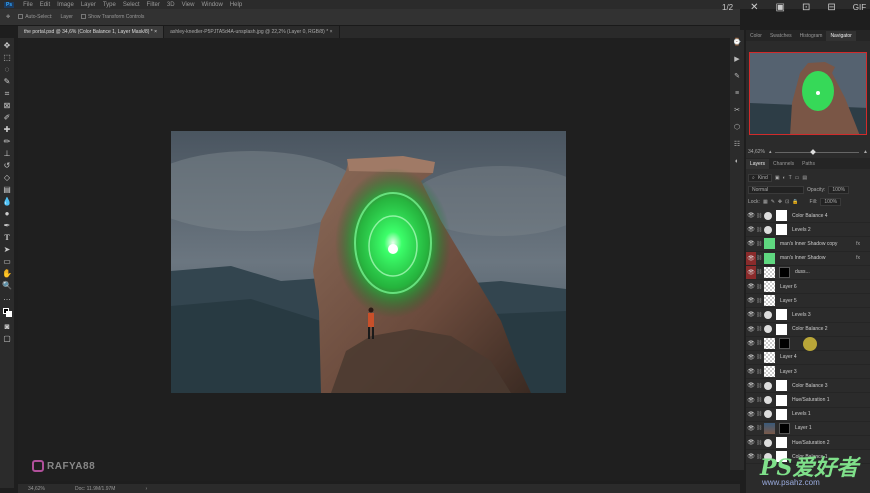 The image size is (870, 493). Describe the element at coordinates (808, 400) in the screenshot. I see `layer-row: 👁 ⛓ Hue/Saturation 1` at that location.